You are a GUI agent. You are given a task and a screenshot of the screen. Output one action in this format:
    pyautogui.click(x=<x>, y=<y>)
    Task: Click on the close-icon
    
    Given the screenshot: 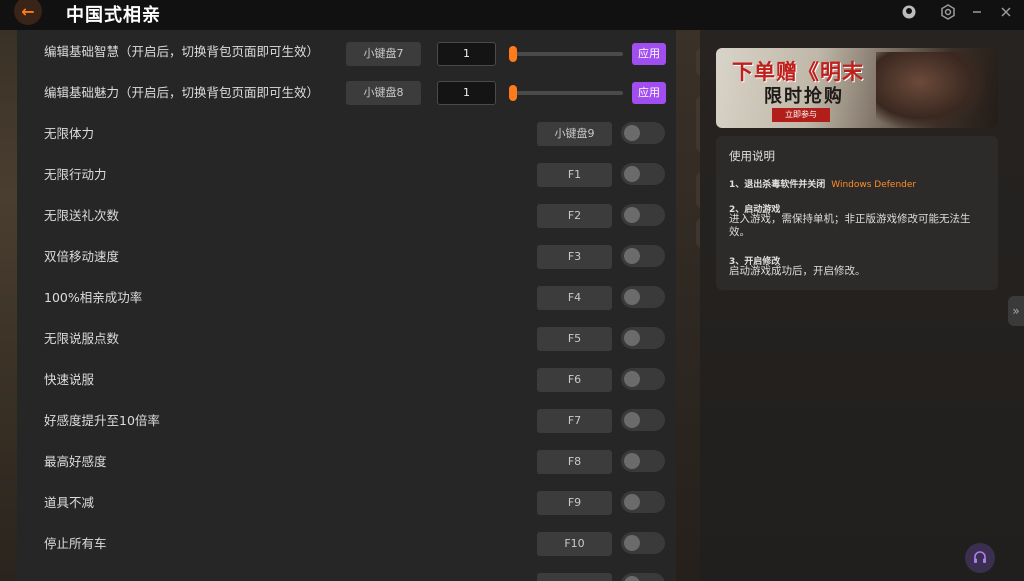 What is the action you would take?
    pyautogui.click(x=1006, y=12)
    